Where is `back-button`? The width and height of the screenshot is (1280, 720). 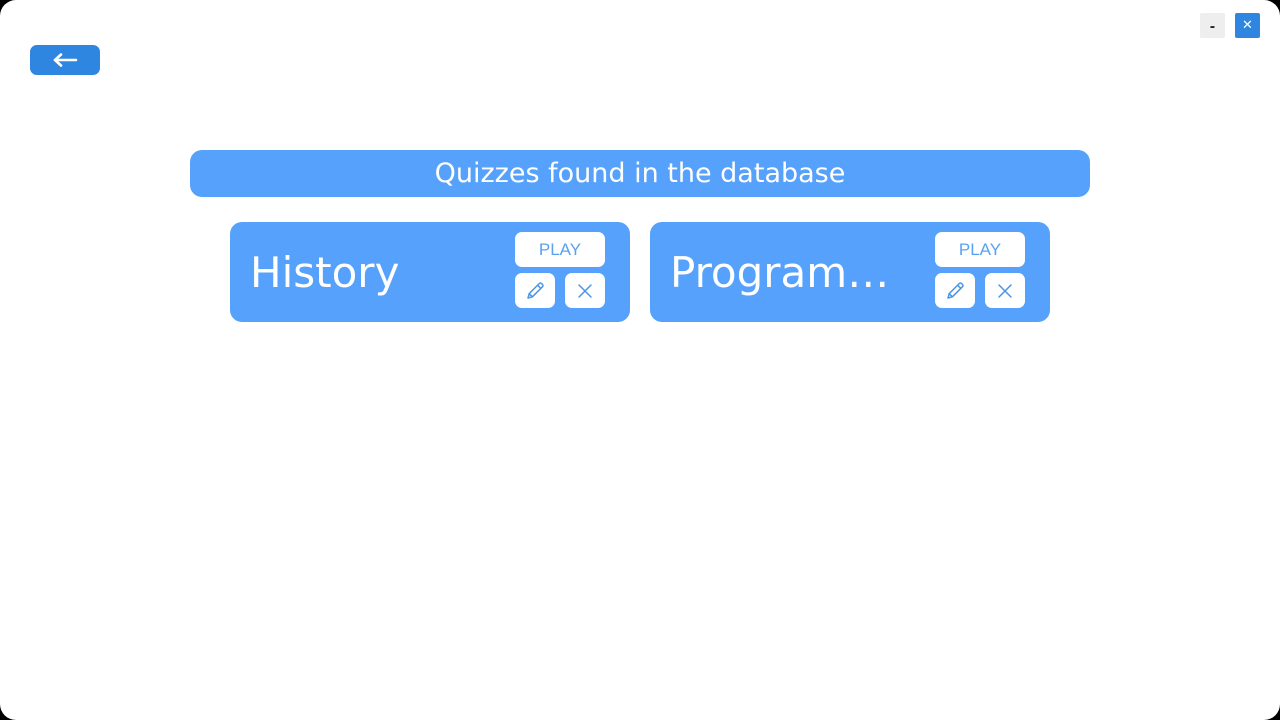 back-button is located at coordinates (65, 60).